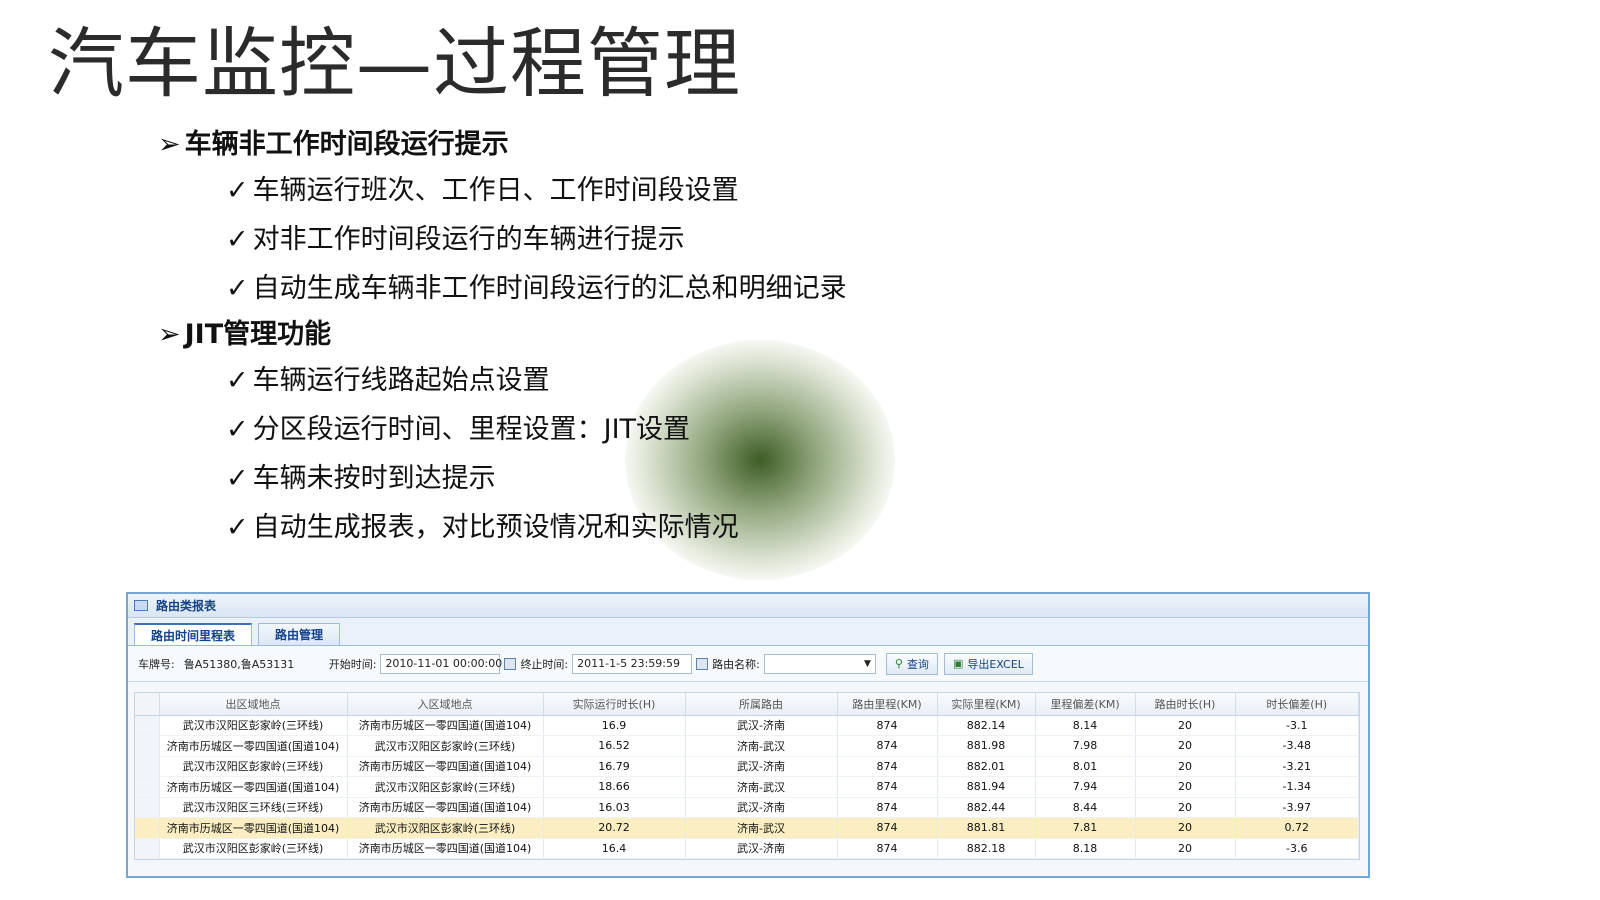  What do you see at coordinates (193, 634) in the screenshot?
I see `tab-route-time-mileage: 路由时间里程表` at bounding box center [193, 634].